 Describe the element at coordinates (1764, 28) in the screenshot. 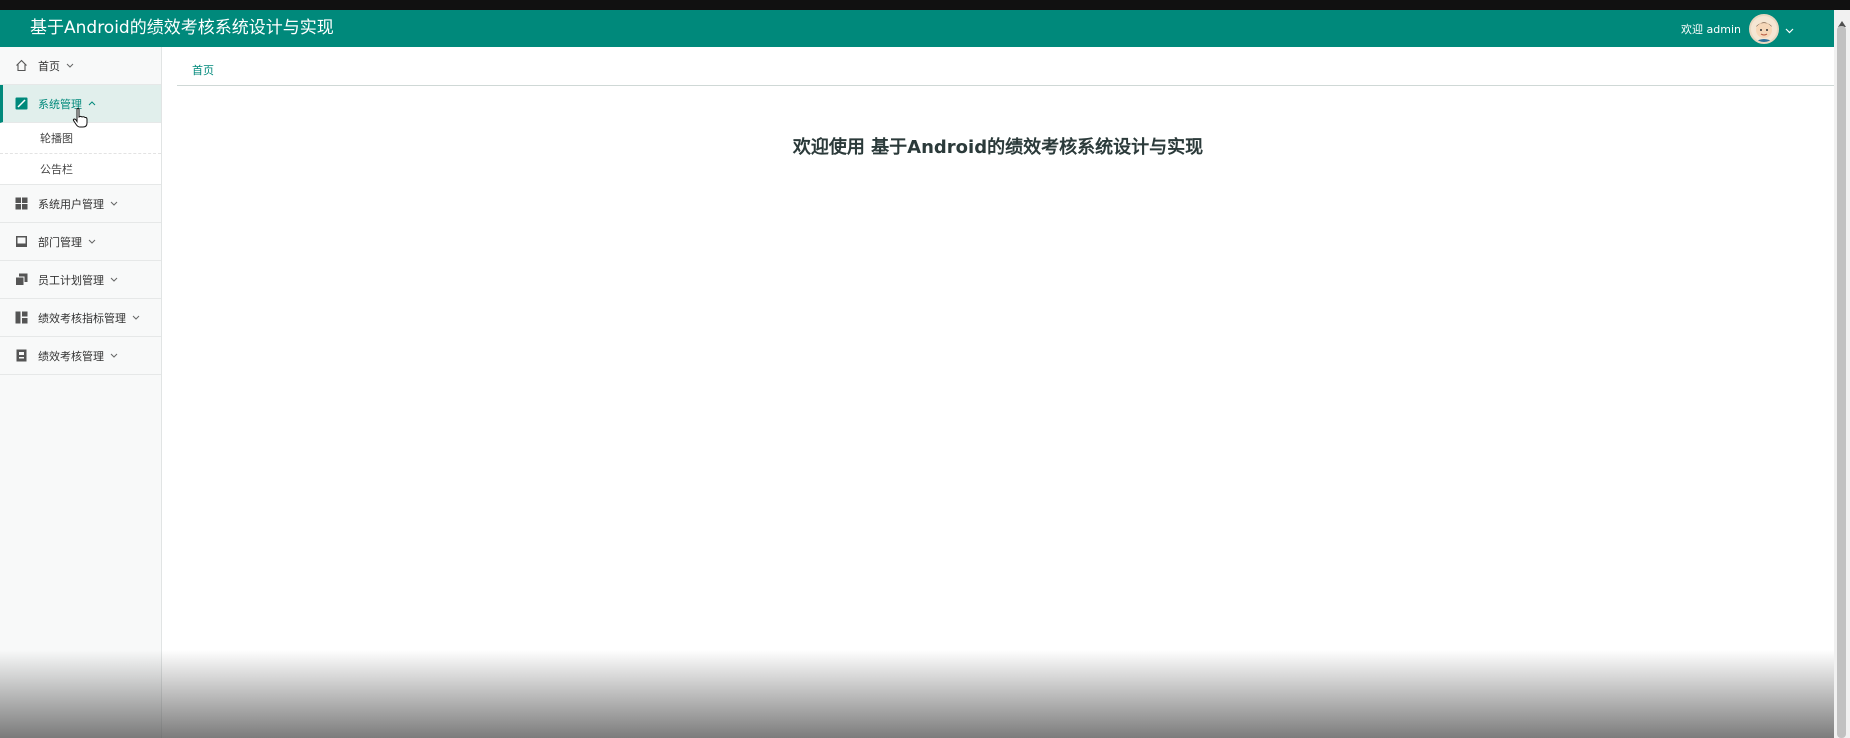

I see `avatar-icon` at that location.